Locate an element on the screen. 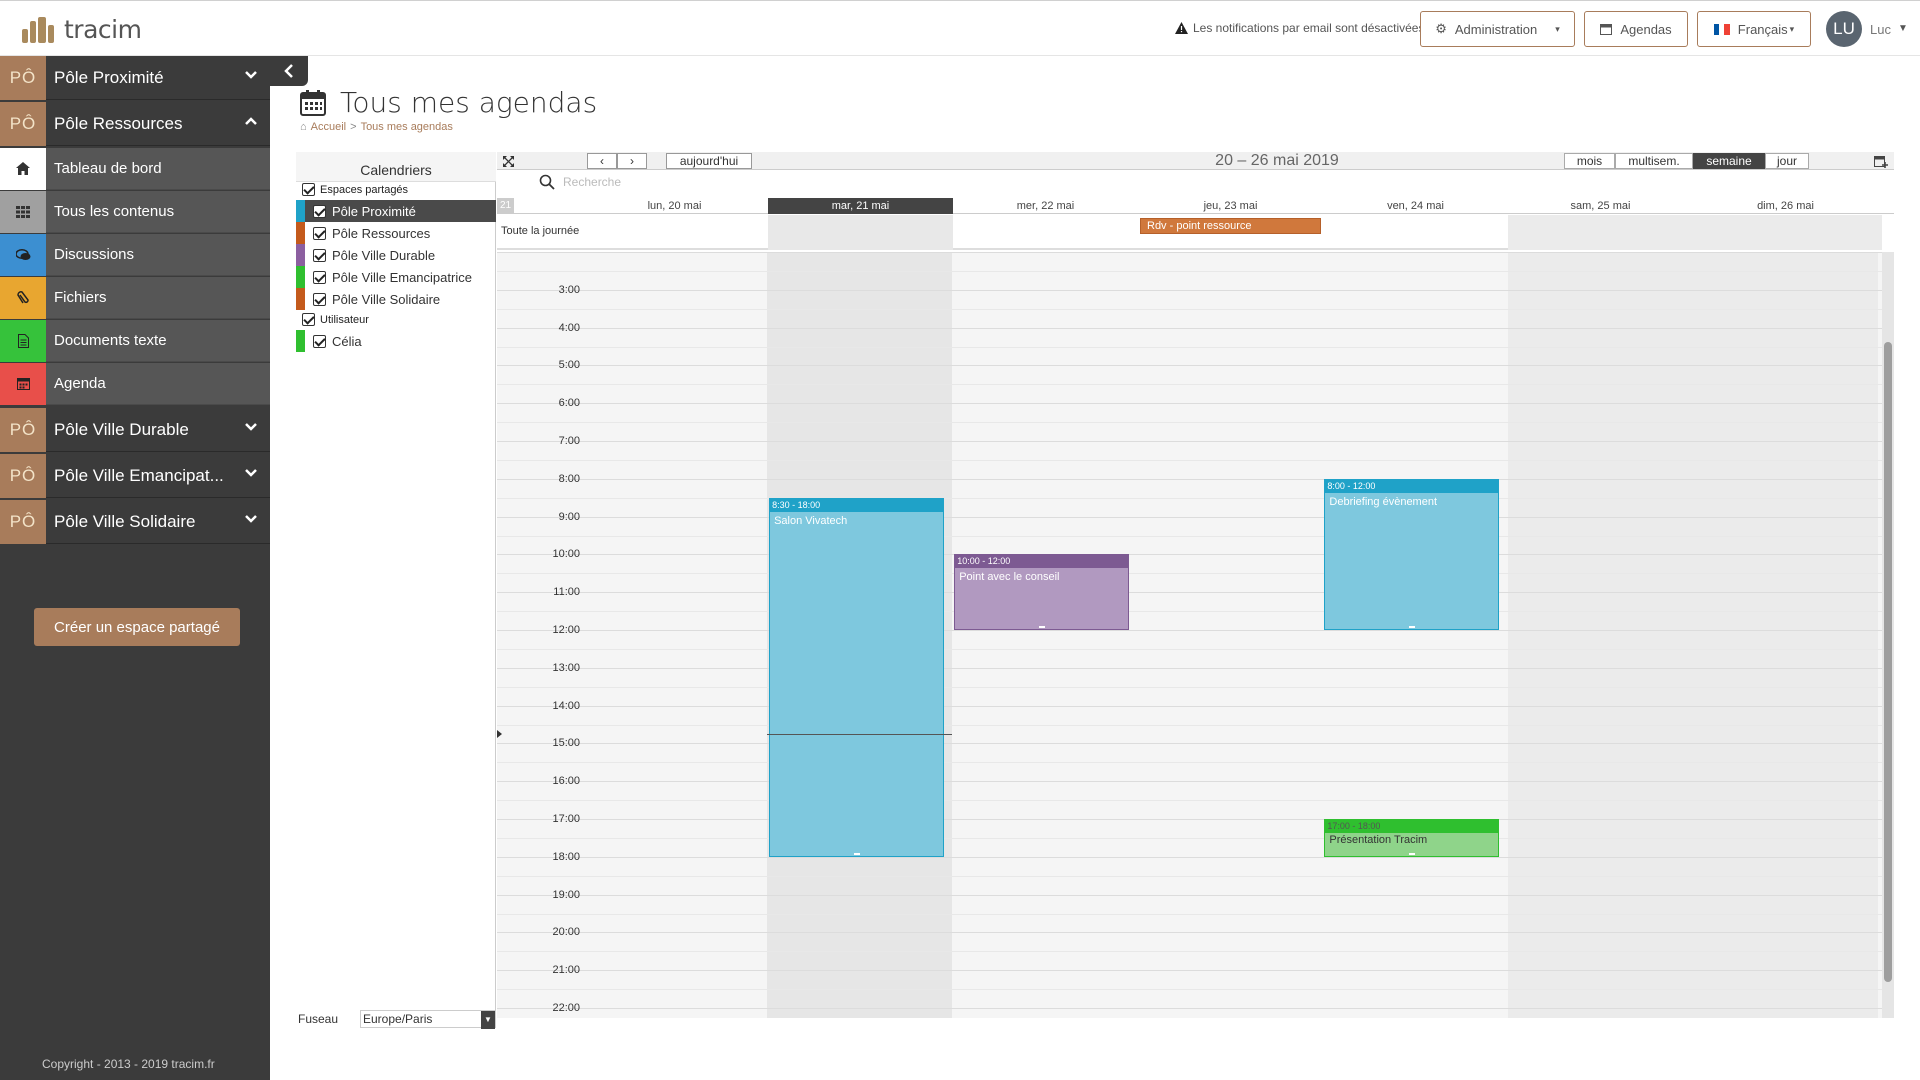  day-header: mer, 22 mai is located at coordinates (1045, 206).